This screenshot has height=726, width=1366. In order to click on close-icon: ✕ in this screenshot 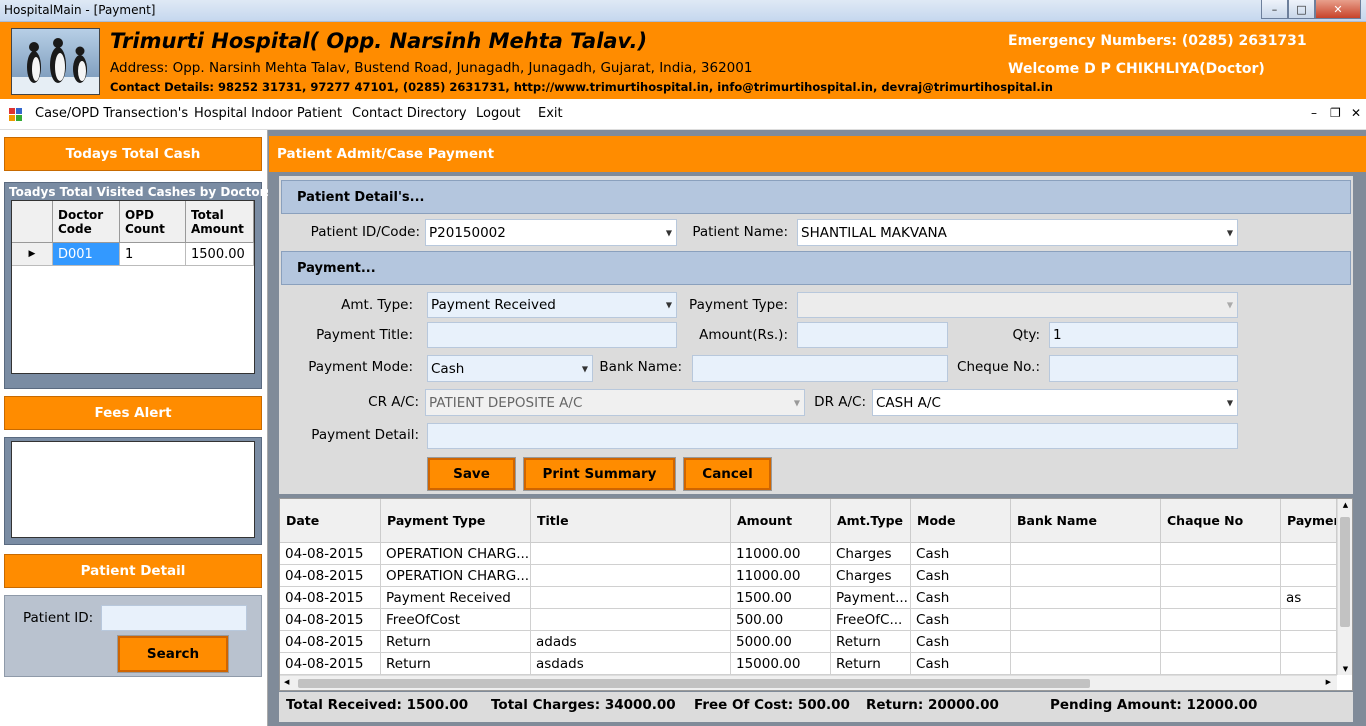, I will do `click(1338, 9)`.